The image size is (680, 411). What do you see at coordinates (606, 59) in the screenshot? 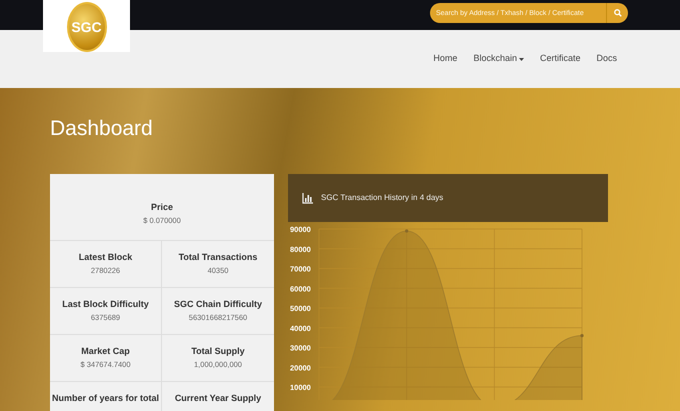
I see `nav-link: Docs` at bounding box center [606, 59].